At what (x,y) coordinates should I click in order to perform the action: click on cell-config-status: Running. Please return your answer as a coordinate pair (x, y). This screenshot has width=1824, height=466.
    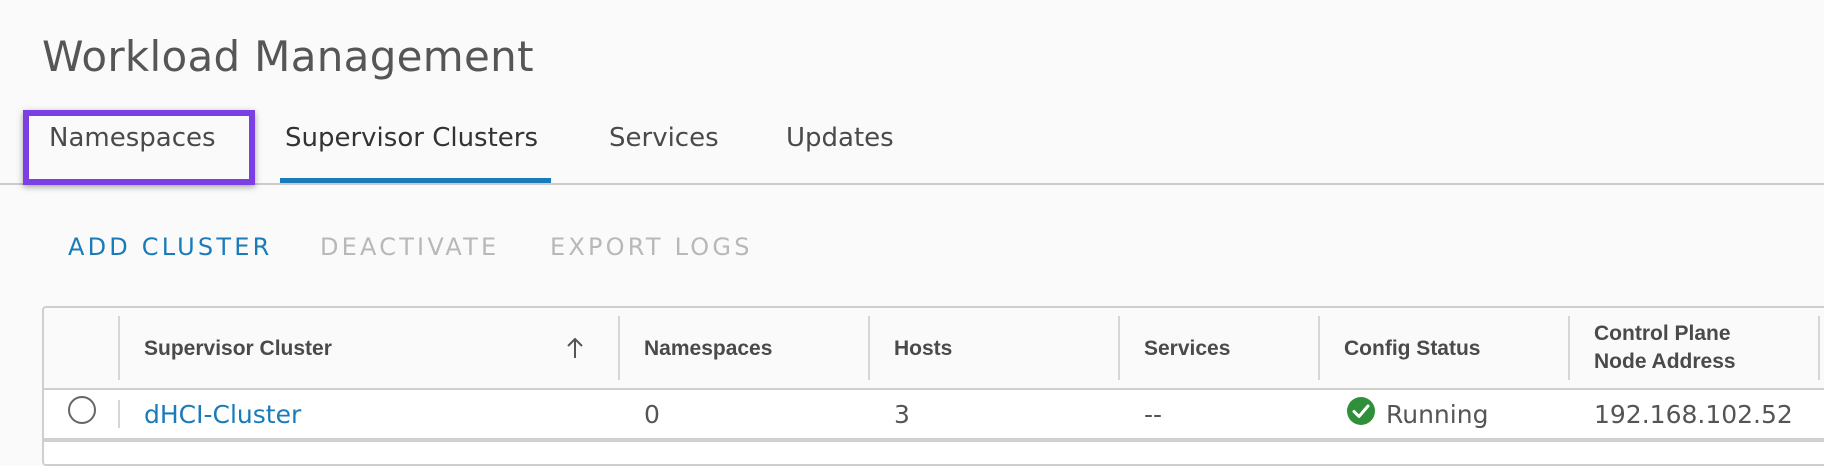
    Looking at the image, I should click on (1437, 414).